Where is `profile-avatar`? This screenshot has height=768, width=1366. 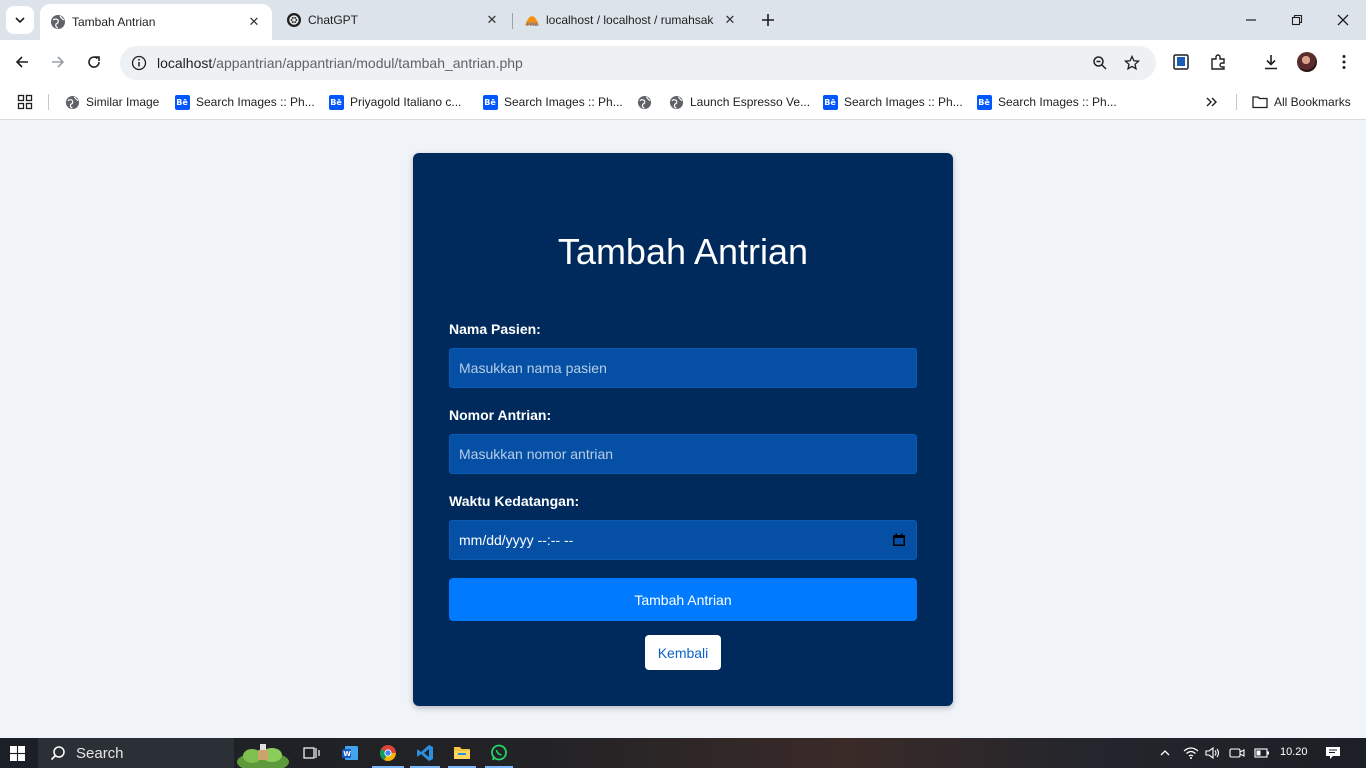
profile-avatar is located at coordinates (1307, 62).